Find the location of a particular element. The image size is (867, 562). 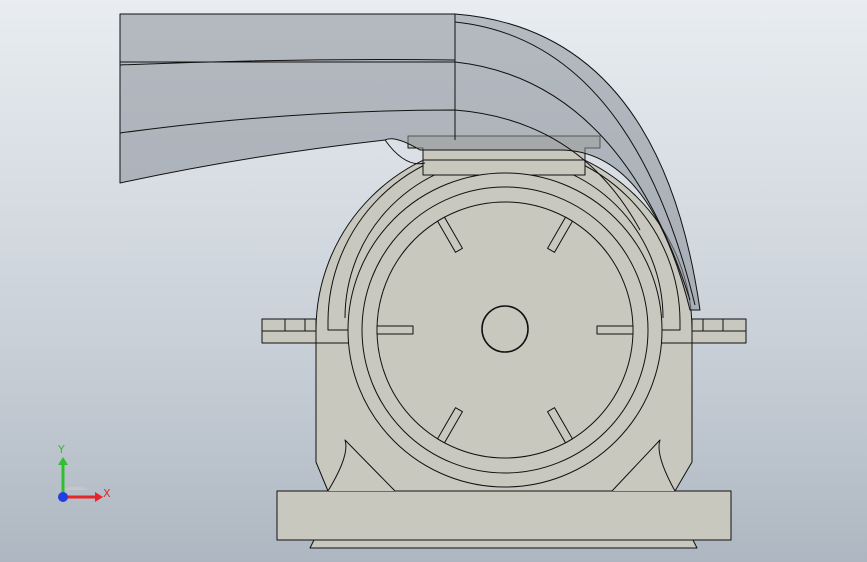

shaft-hub is located at coordinates (505, 329).